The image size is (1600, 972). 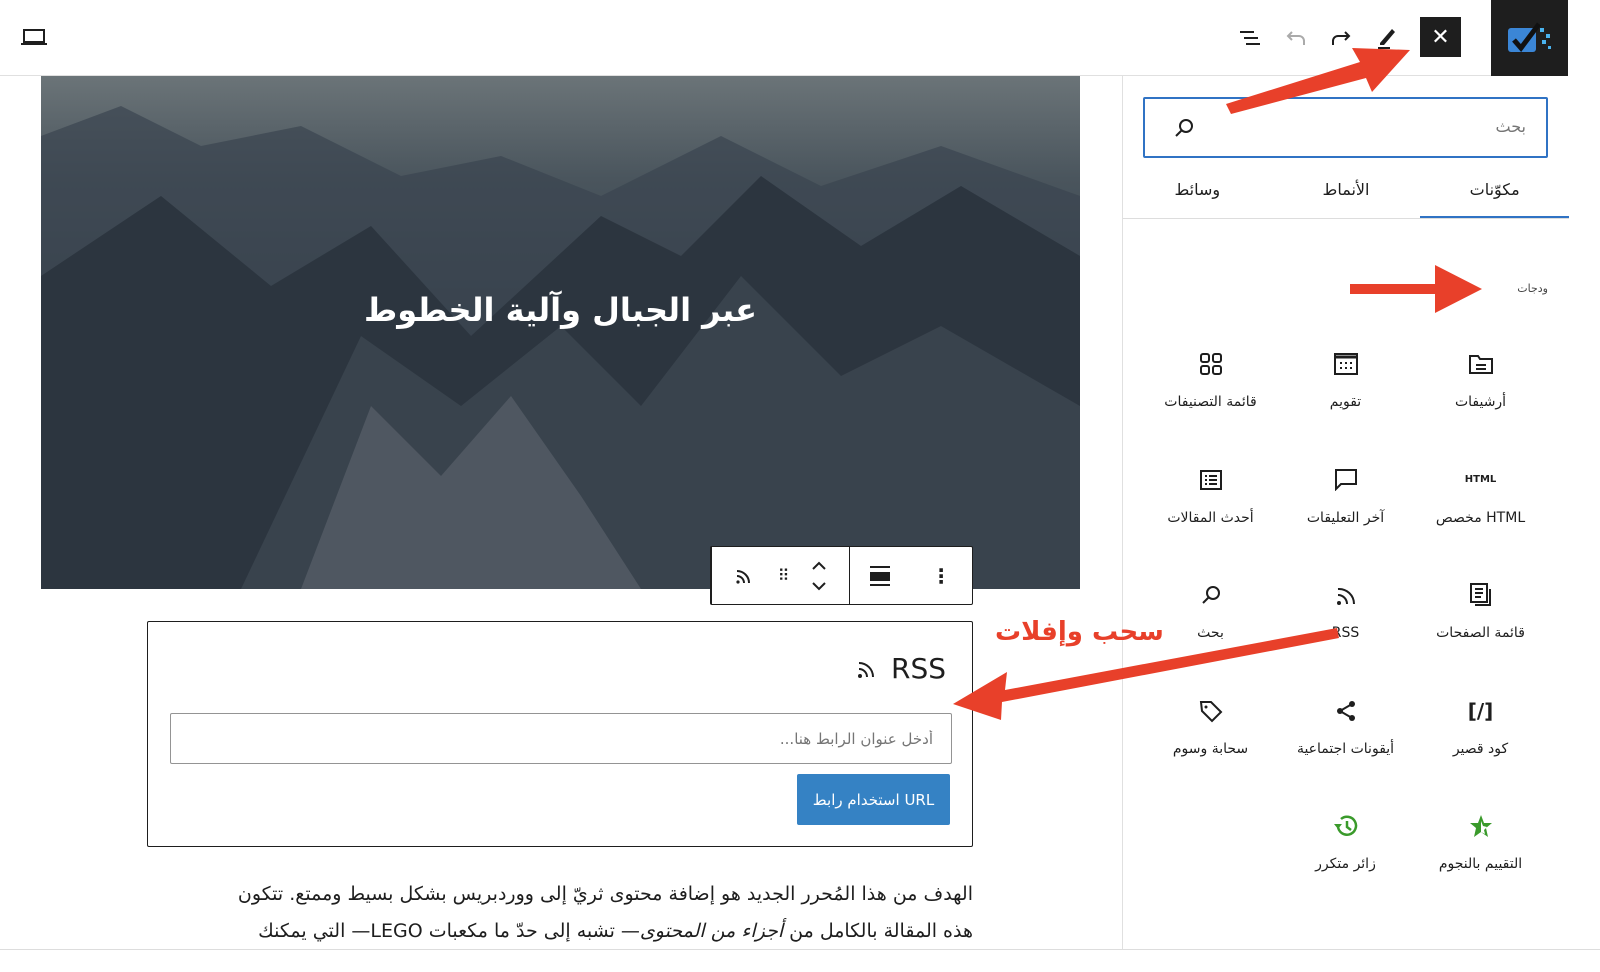 I want to click on more-options-button: ⋮, so click(x=941, y=575).